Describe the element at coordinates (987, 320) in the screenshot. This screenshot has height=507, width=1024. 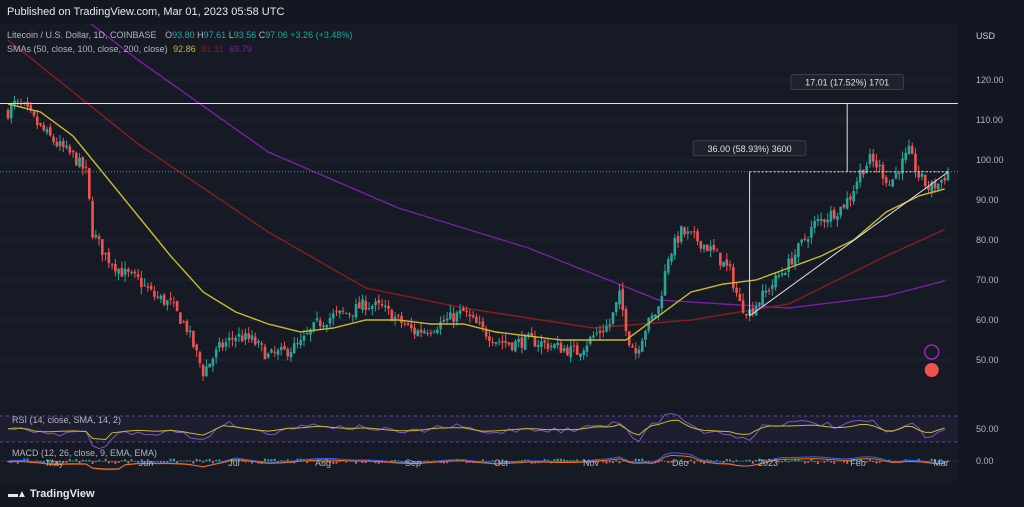
I see `price-tick-label: 60.00` at that location.